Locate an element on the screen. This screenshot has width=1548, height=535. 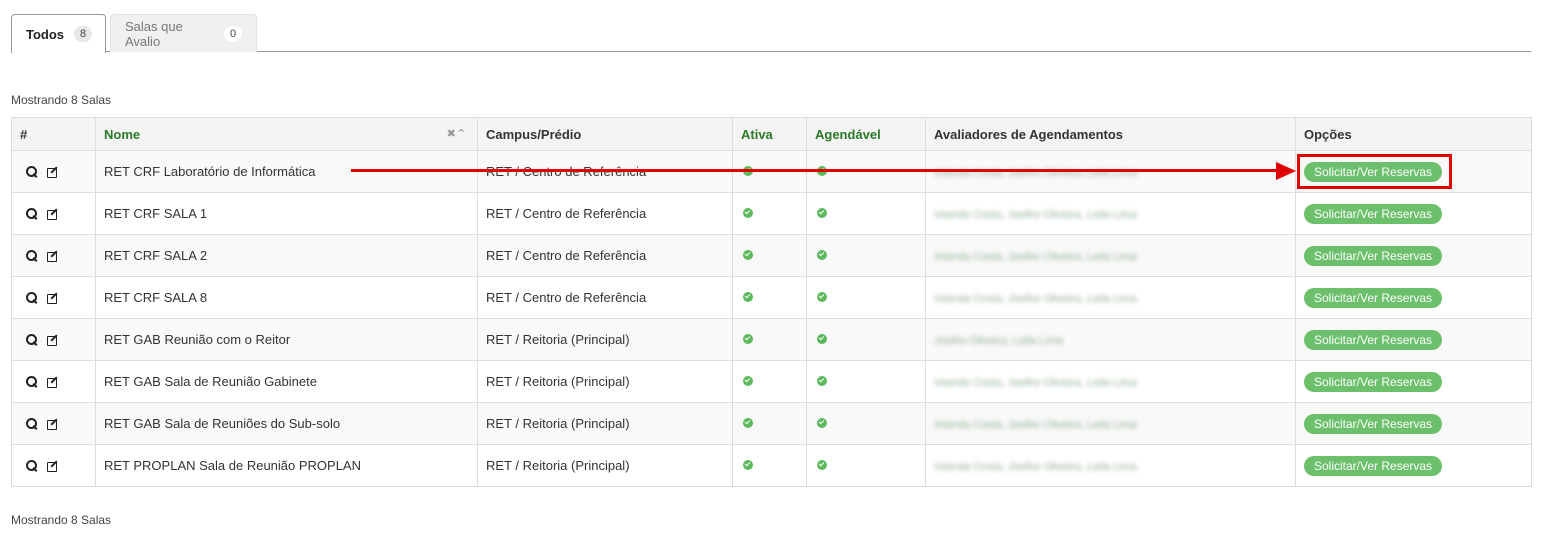
room-name: RET CRF SALA 1 is located at coordinates (287, 214).